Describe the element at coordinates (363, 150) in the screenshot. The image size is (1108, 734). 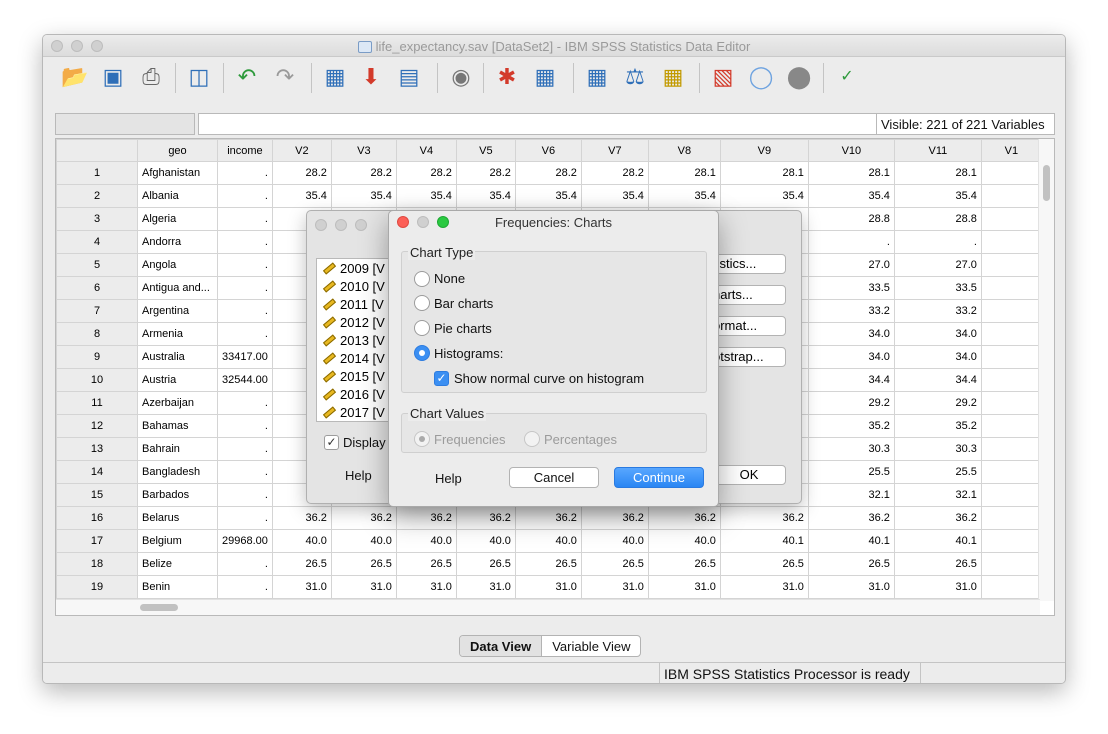
I see `column-header: V3` at that location.